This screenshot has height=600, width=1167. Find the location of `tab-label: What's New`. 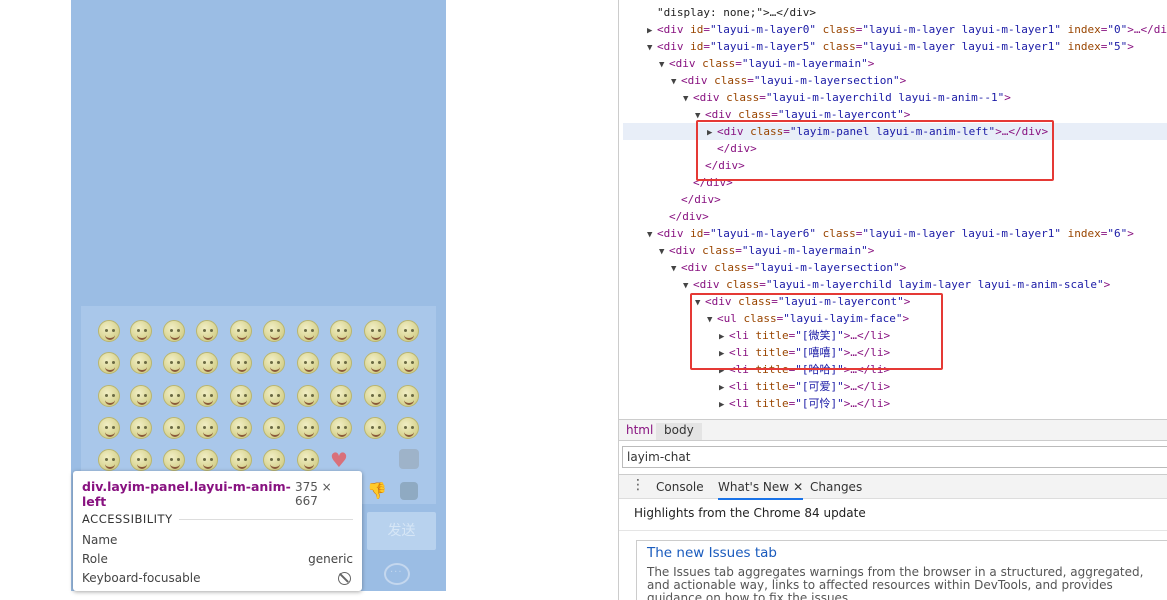

tab-label: What's New is located at coordinates (754, 487).